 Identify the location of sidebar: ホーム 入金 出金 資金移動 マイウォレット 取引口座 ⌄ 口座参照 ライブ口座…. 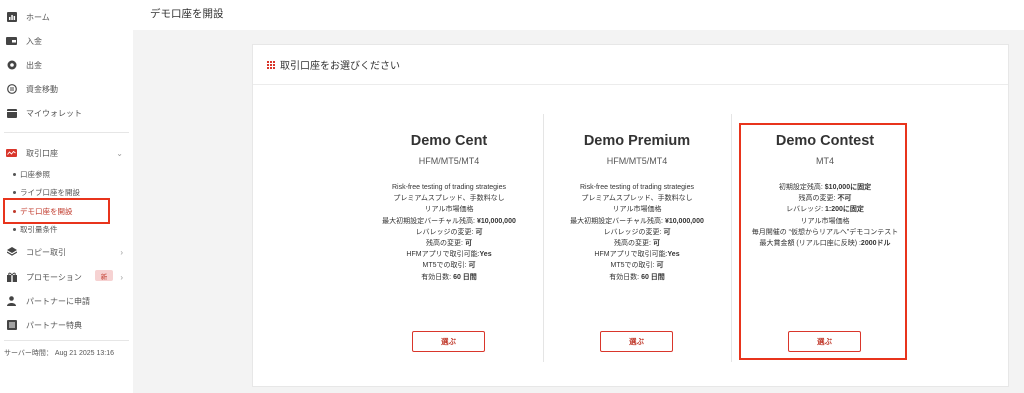
(66, 196).